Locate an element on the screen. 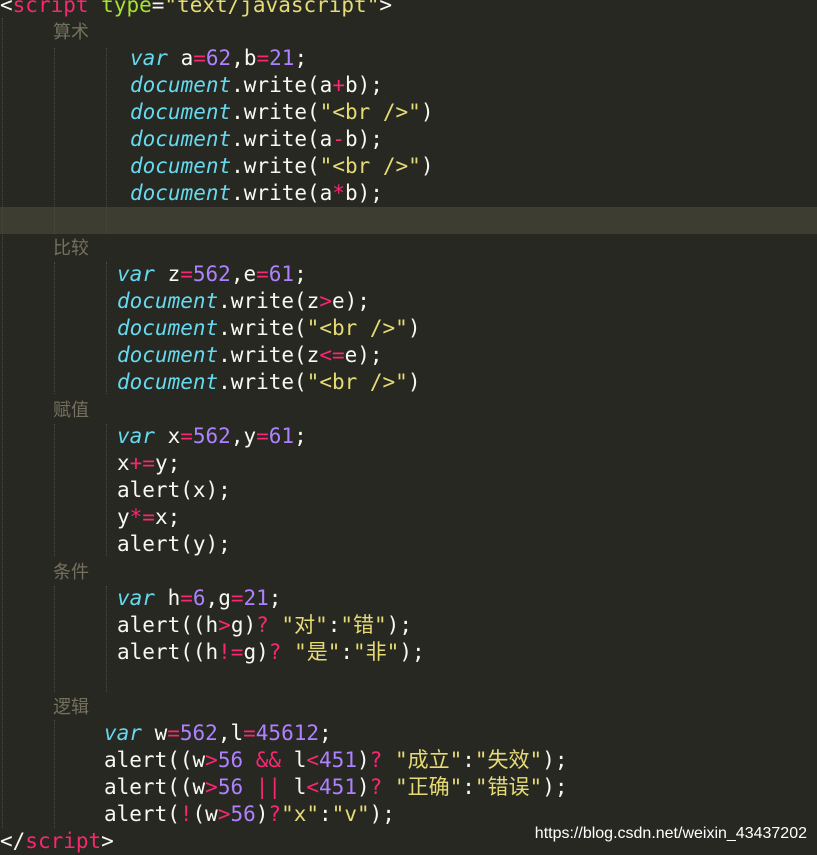 This screenshot has width=817, height=855. operator: += is located at coordinates (142, 463).